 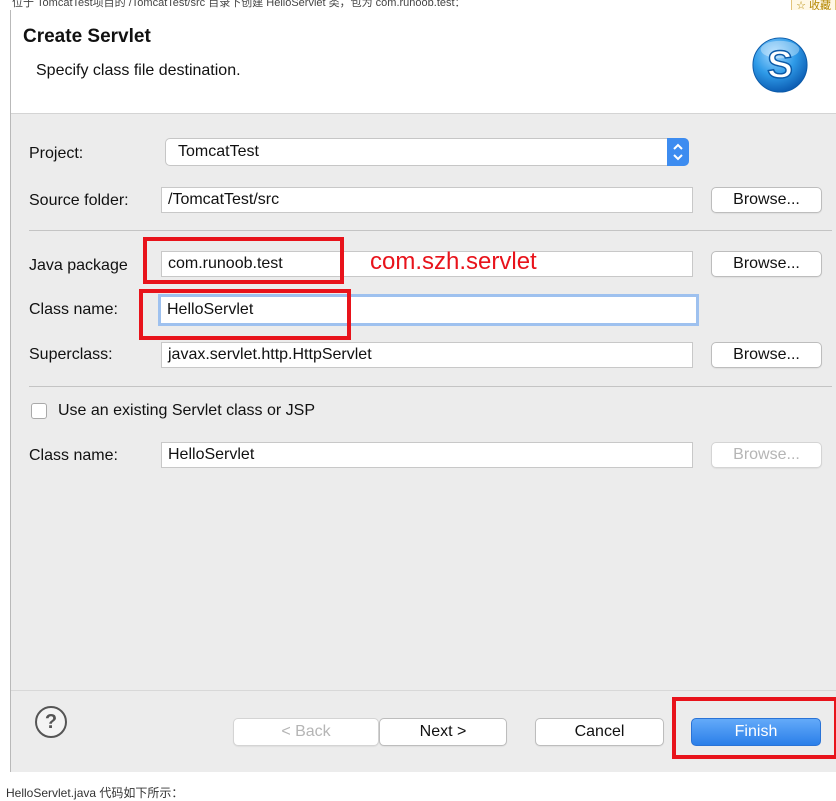 I want to click on project-label: Project:, so click(x=56, y=153).